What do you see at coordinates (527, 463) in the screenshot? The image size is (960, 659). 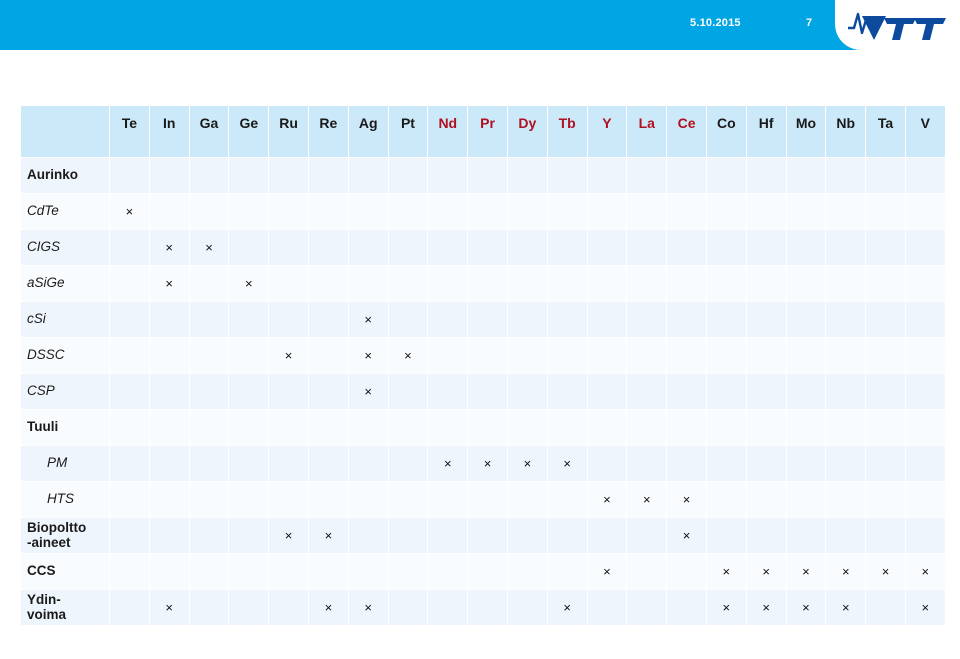 I see `matrix-cell-dy: ×` at bounding box center [527, 463].